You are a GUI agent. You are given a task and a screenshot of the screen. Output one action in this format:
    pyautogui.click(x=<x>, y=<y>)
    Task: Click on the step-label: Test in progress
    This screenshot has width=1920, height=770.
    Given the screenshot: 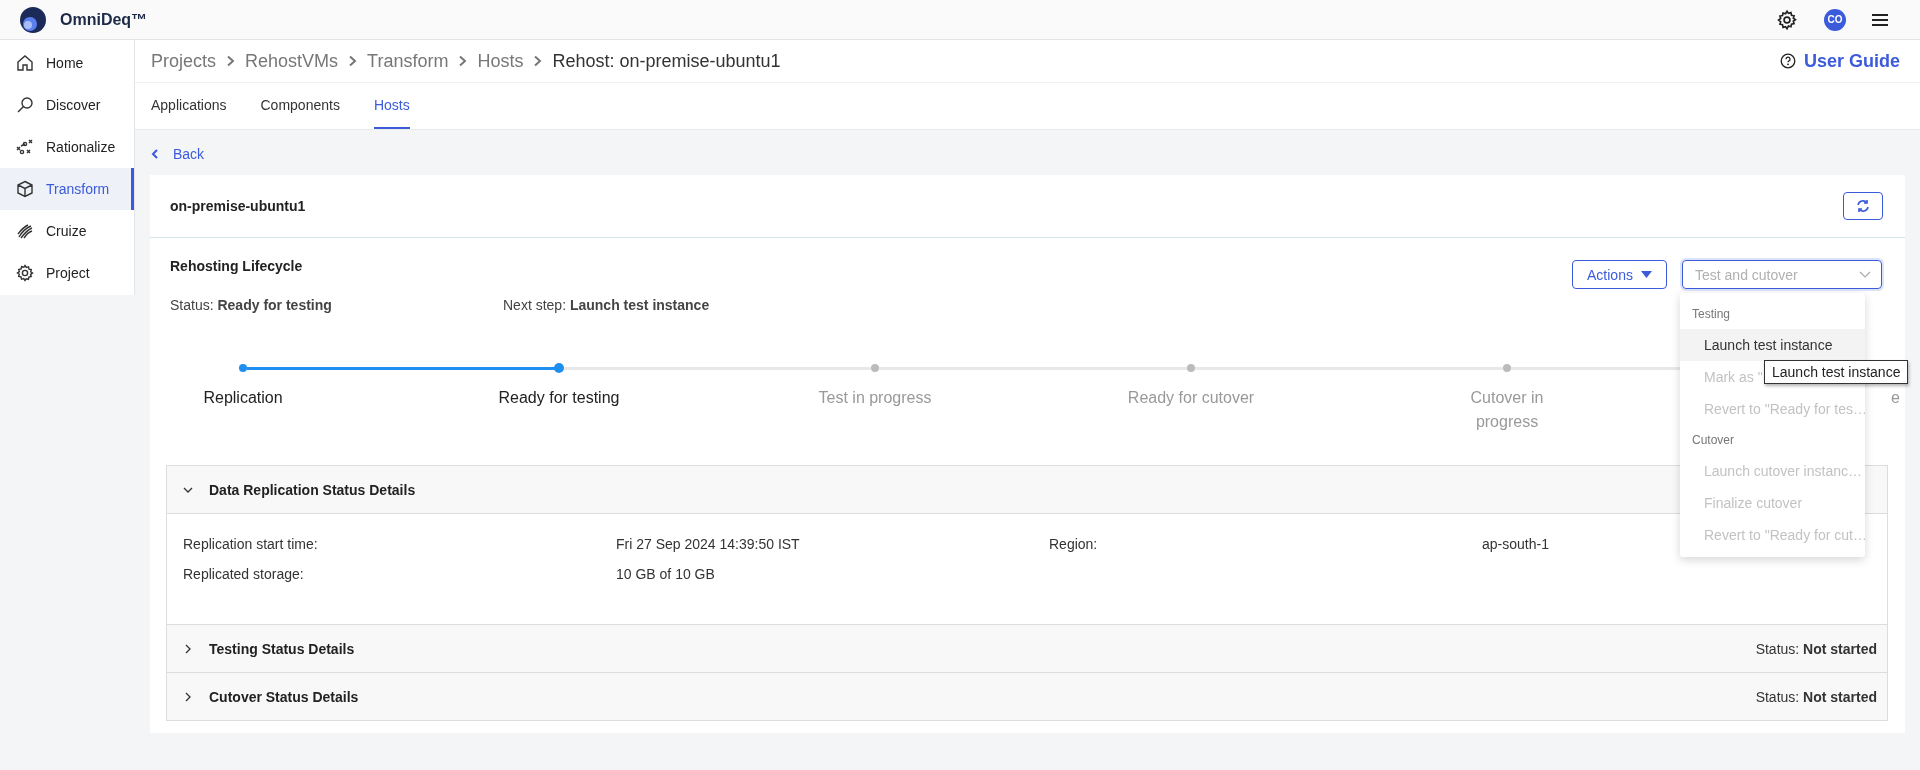 What is the action you would take?
    pyautogui.click(x=875, y=398)
    